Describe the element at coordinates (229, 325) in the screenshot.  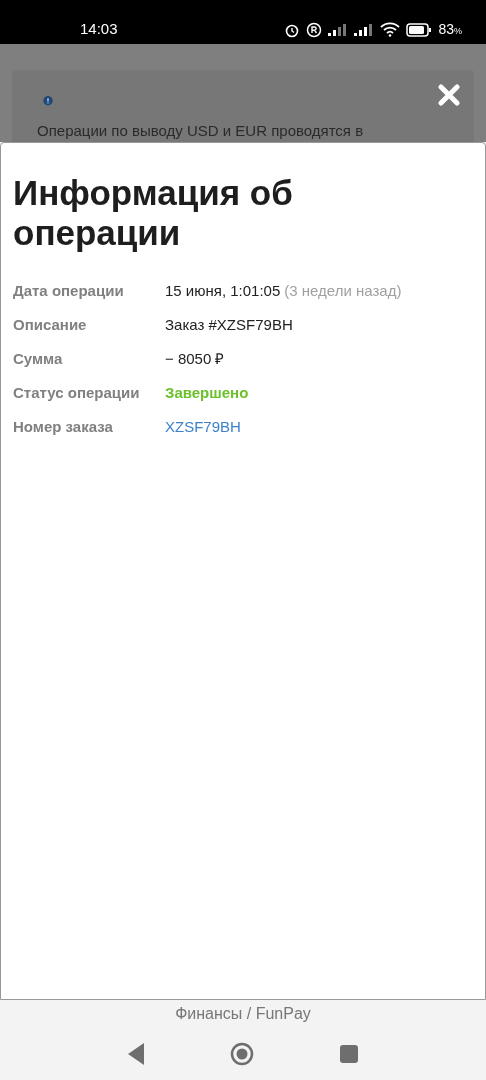
I see `row-value: Заказ #XZSF79BH` at that location.